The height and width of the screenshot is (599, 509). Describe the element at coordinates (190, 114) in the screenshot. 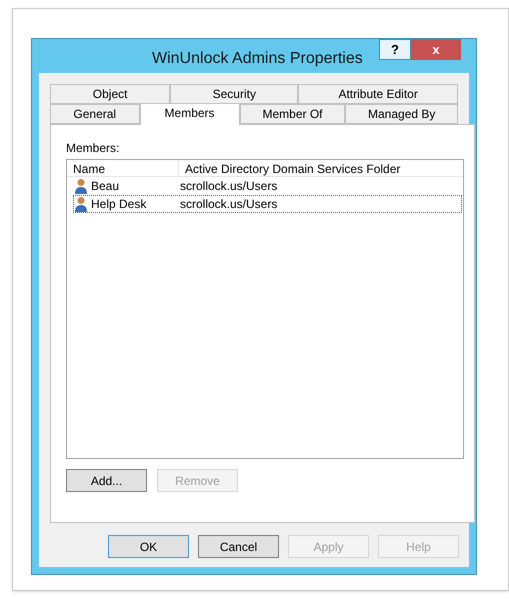

I see `tab: Members` at that location.